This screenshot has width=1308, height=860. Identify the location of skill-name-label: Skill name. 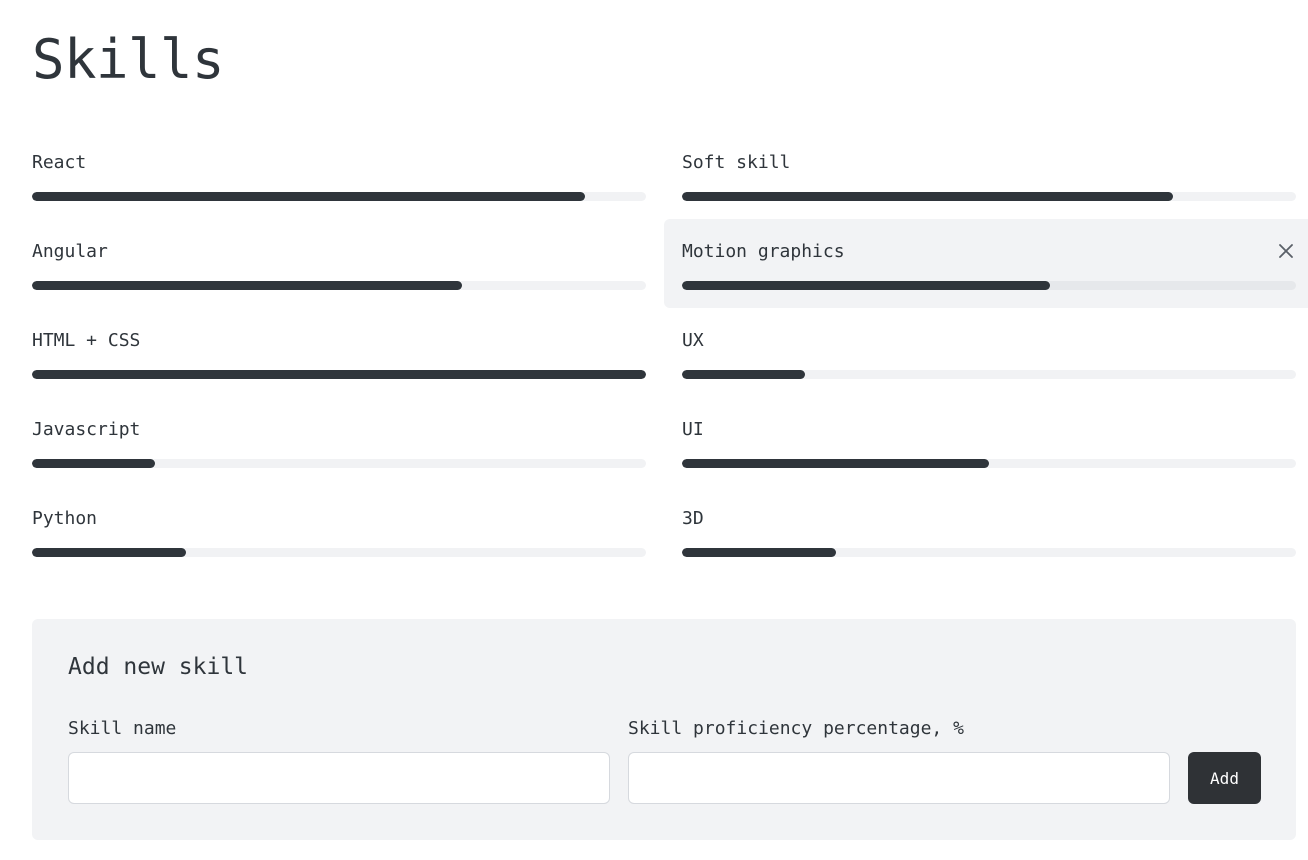
(122, 728).